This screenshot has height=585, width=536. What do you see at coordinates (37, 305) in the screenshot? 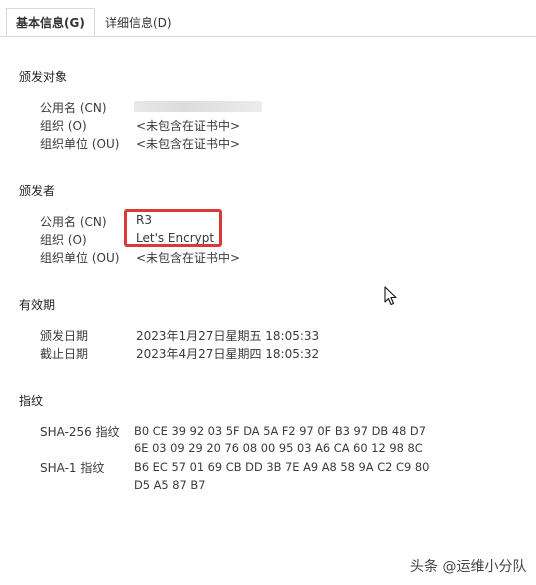
I see `validity-heading: 有效期` at bounding box center [37, 305].